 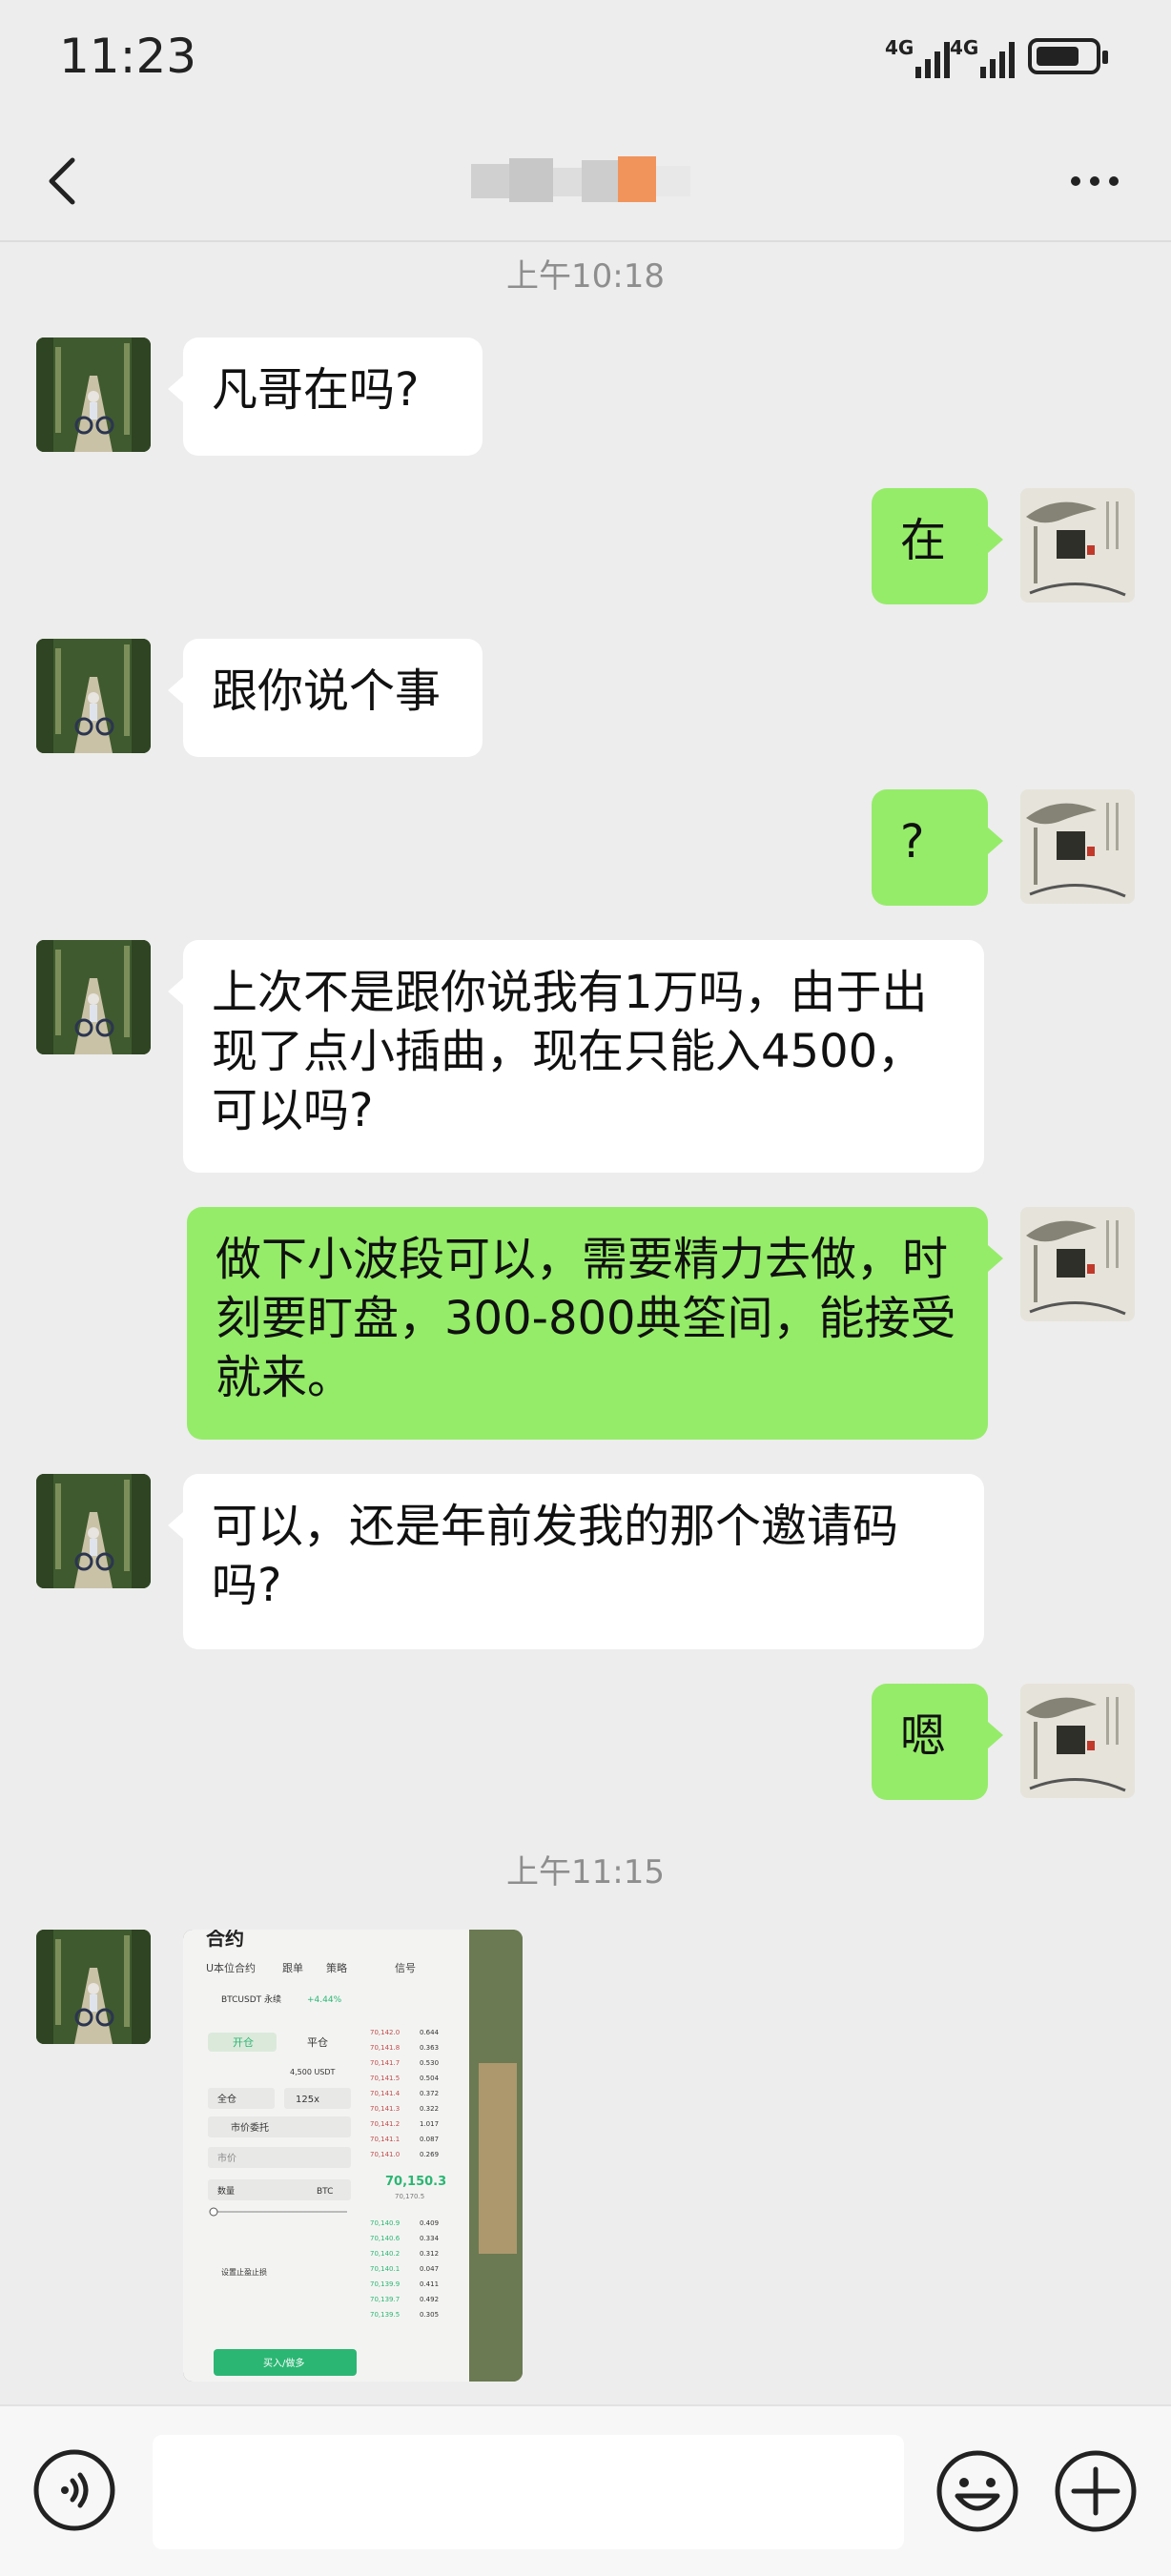 I want to click on message-bubble: 跟你说个事, so click(x=325, y=698).